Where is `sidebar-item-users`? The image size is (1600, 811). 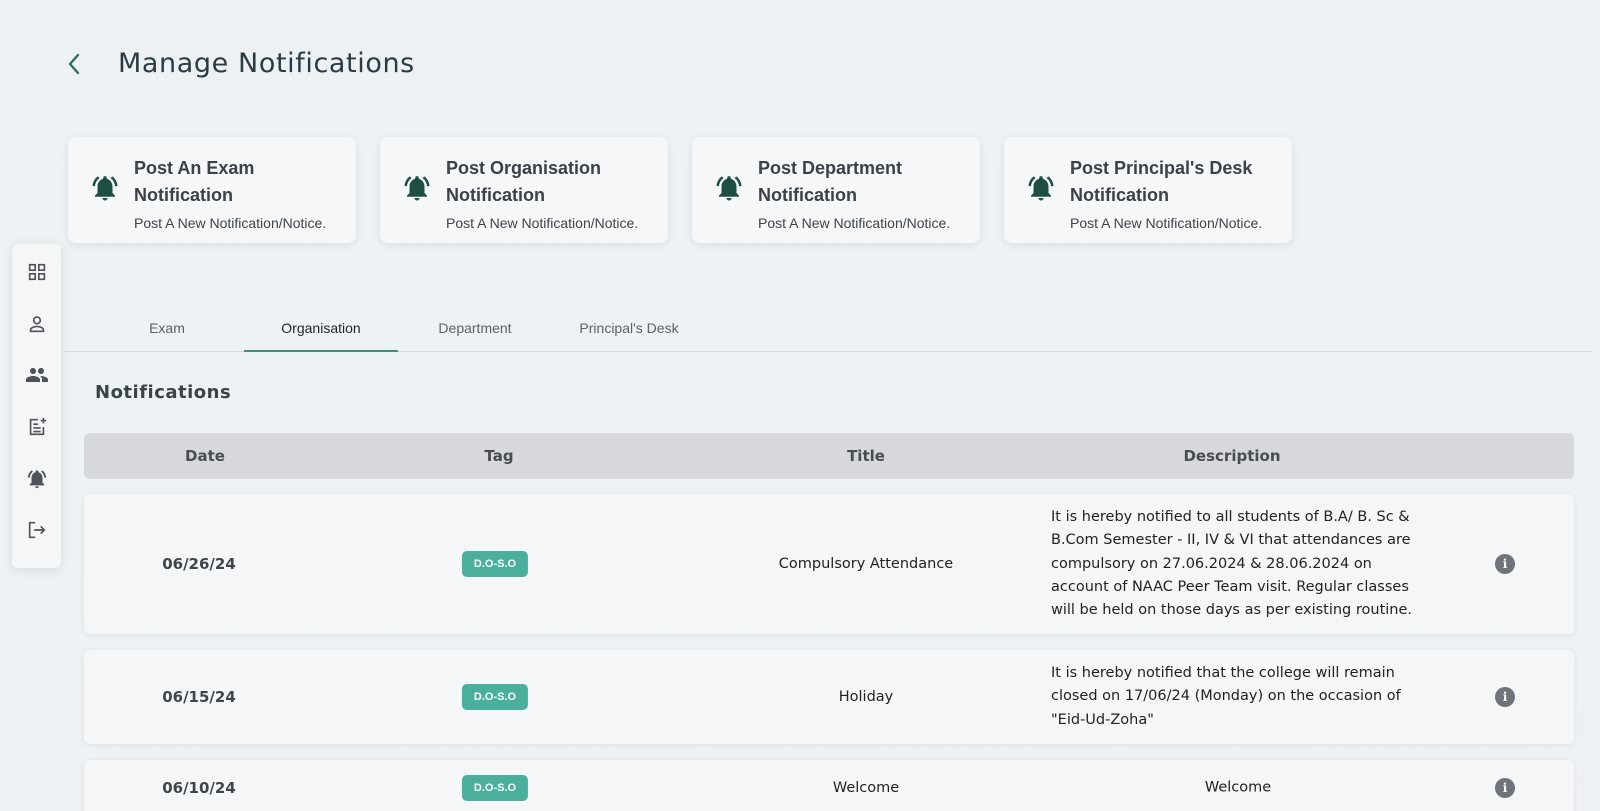 sidebar-item-users is located at coordinates (37, 375).